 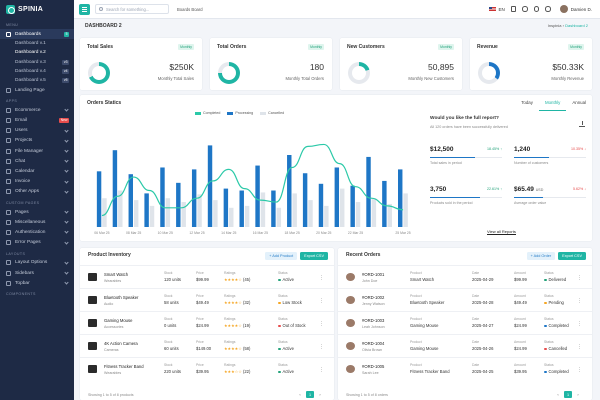 I want to click on order-id: #ORD-1004, so click(x=373, y=343).